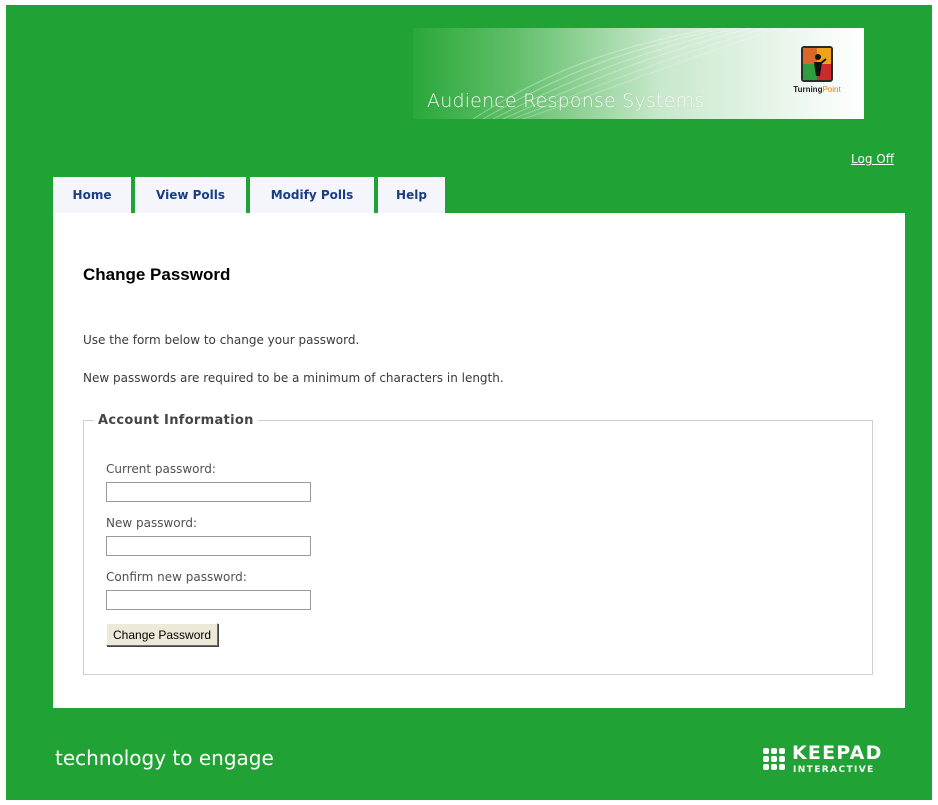 This screenshot has height=805, width=938. Describe the element at coordinates (164, 758) in the screenshot. I see `footer-tagline: technology to engage` at that location.